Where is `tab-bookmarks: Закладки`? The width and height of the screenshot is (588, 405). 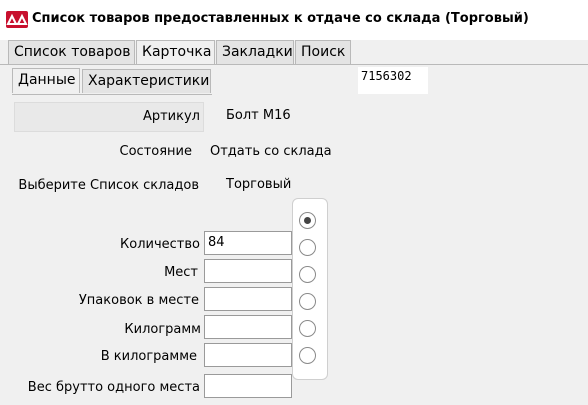 tab-bookmarks: Закладки is located at coordinates (255, 52).